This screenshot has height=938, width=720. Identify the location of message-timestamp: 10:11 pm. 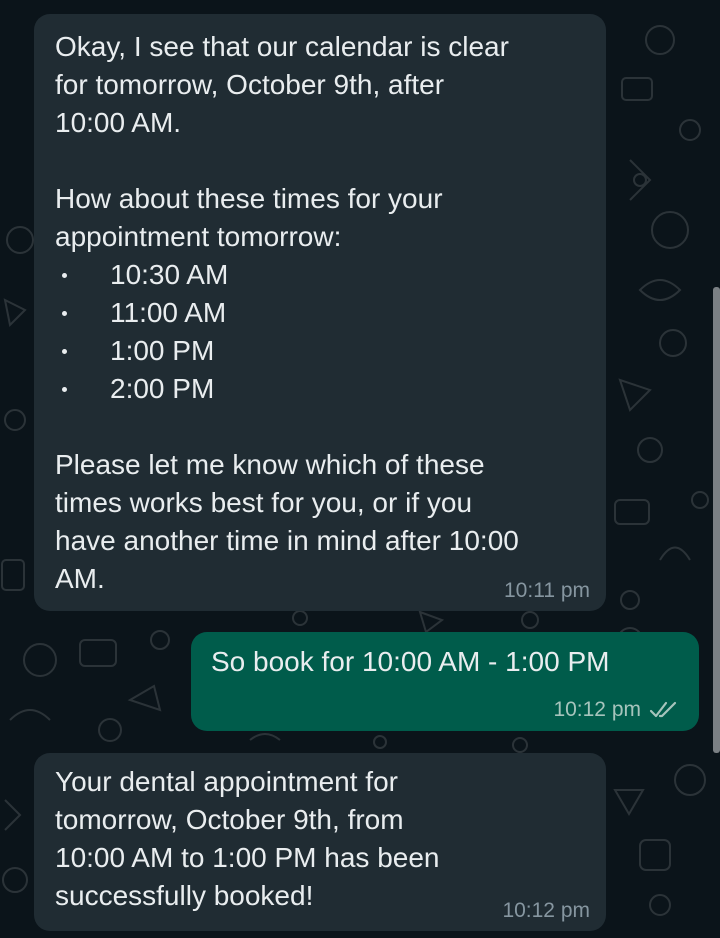
(547, 590).